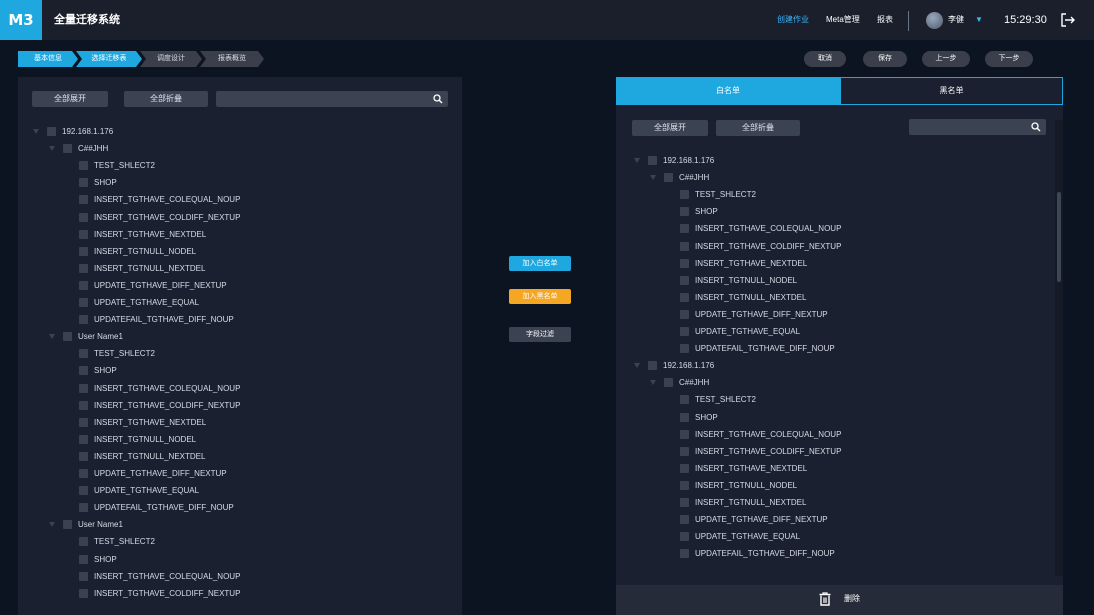 This screenshot has width=1094, height=615. Describe the element at coordinates (977, 127) in the screenshot. I see `right-search-input` at that location.